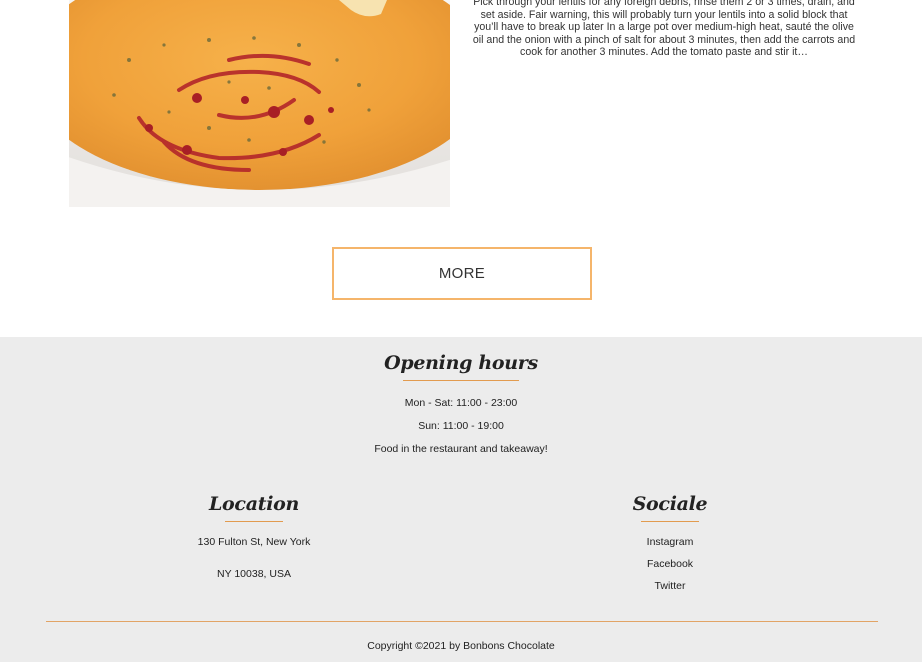  I want to click on hours-weekday: Mon - Sat: 11:00 - 23:00, so click(461, 403).